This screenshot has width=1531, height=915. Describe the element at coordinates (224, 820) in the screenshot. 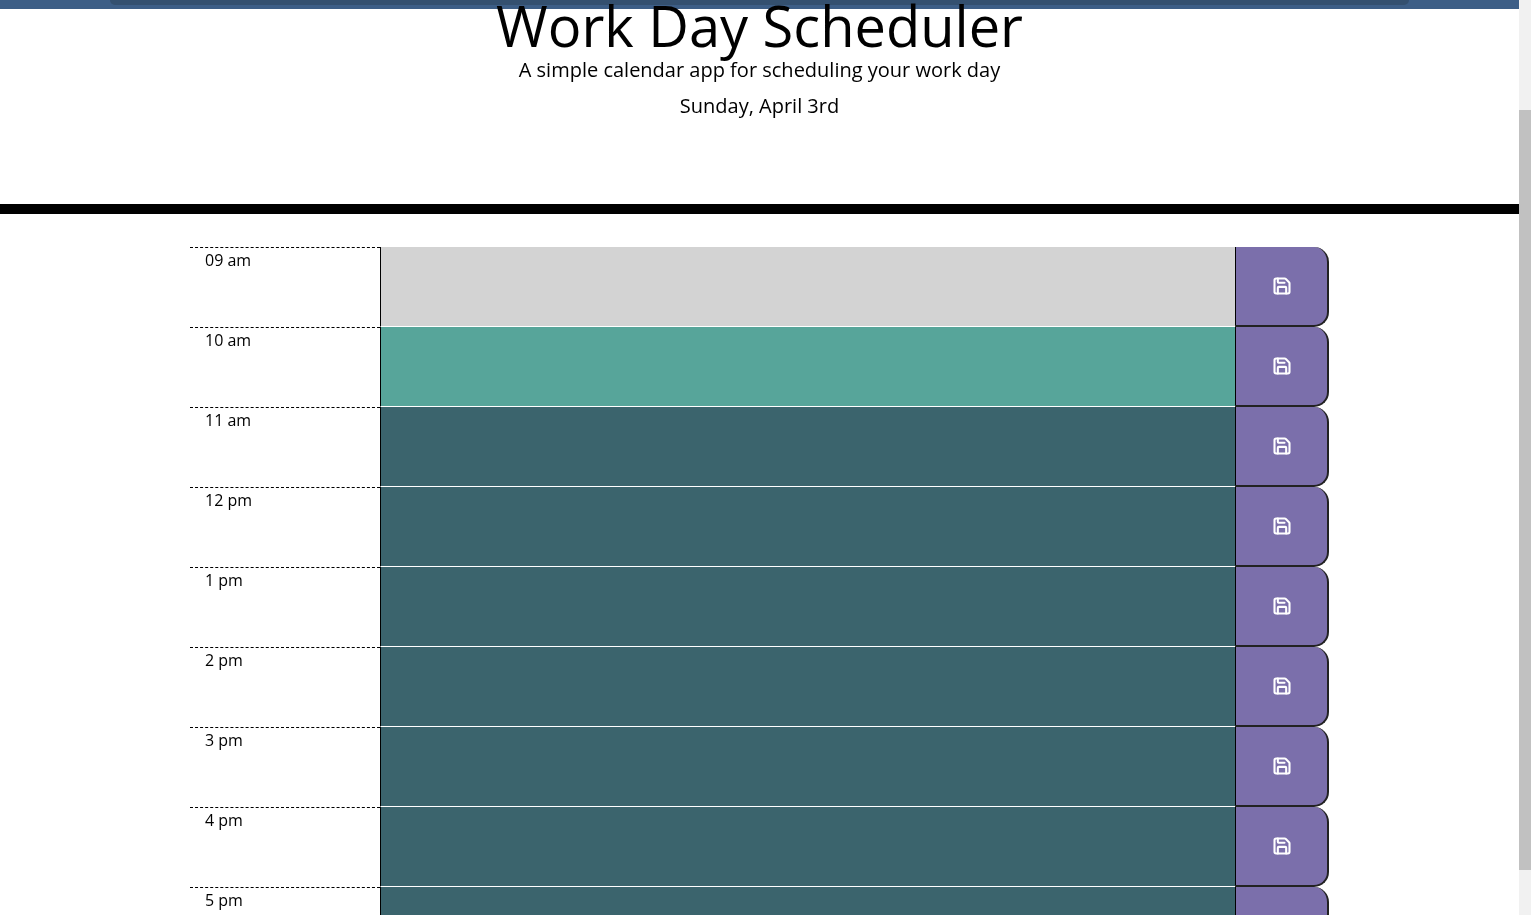

I see `hour-label: 4 pm` at that location.